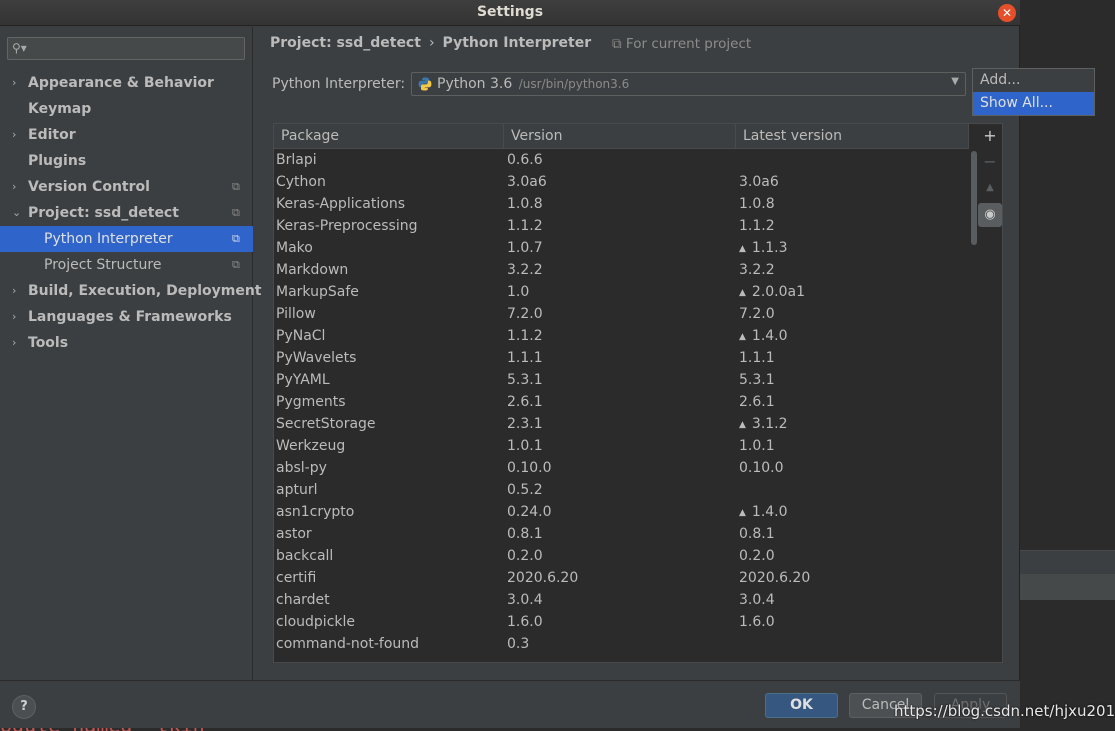  What do you see at coordinates (621, 292) in the screenshot?
I see `table-row: MarkupSafe 1.0 ▲ 2.0.0a1` at bounding box center [621, 292].